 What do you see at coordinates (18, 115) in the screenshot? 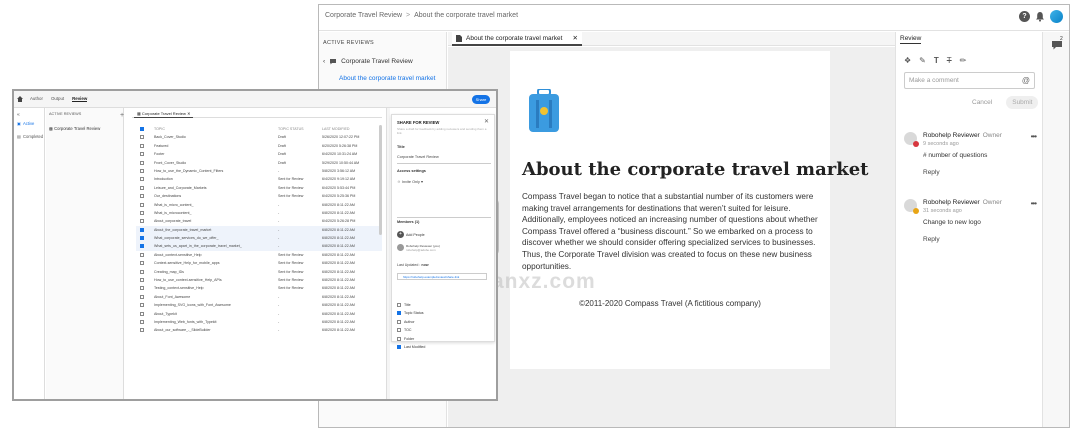
I see `collapse-icon: «` at bounding box center [18, 115].